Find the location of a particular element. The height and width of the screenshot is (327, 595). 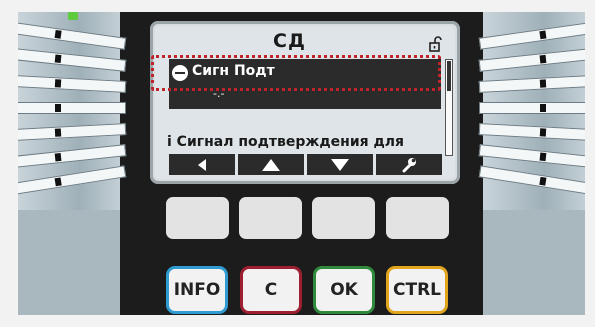

softkey-down is located at coordinates (340, 164).